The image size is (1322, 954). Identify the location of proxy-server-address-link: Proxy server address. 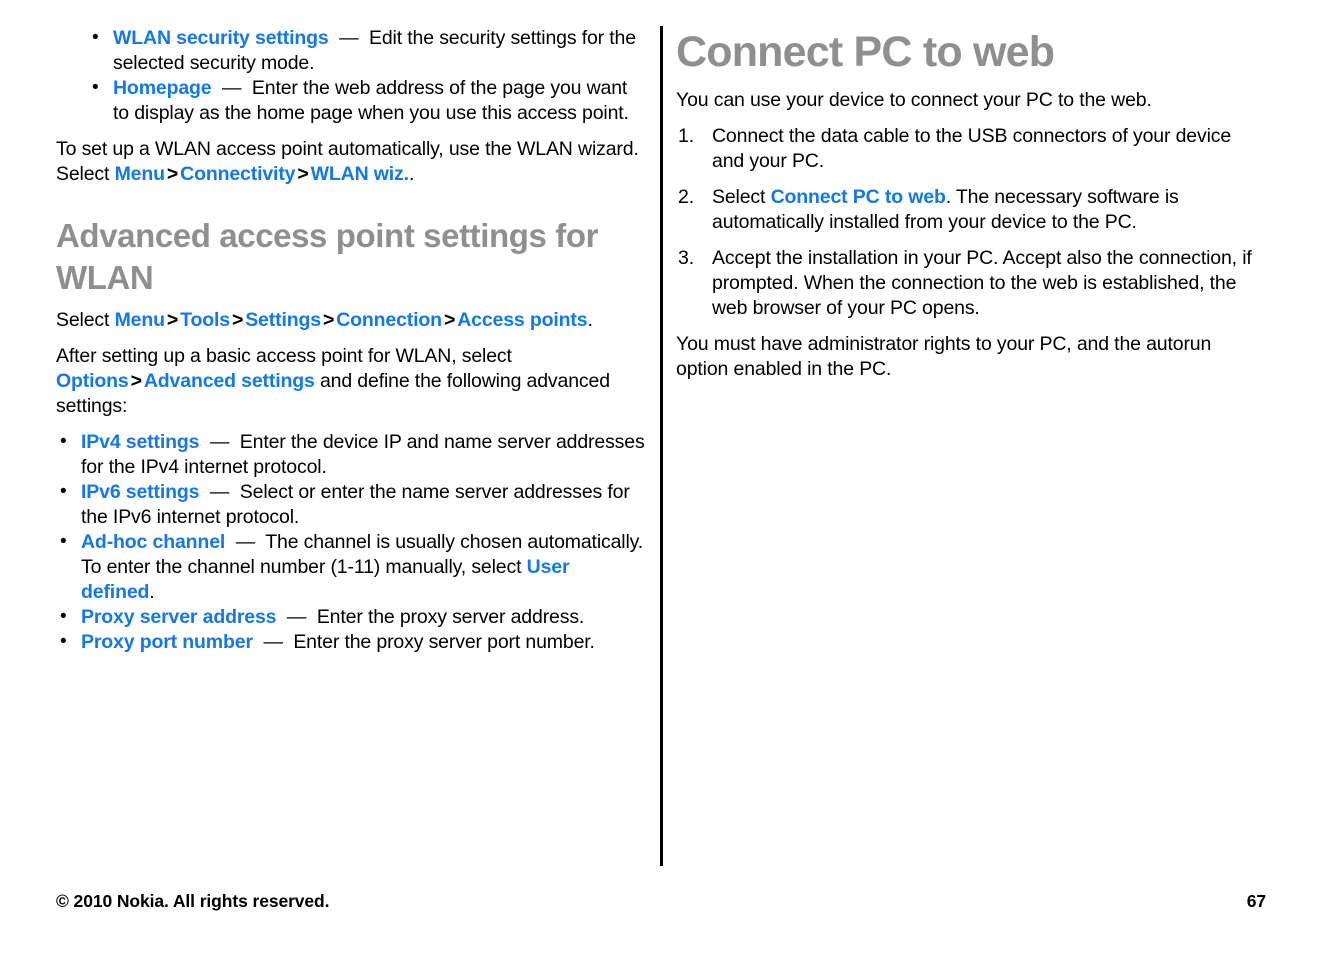
(179, 617).